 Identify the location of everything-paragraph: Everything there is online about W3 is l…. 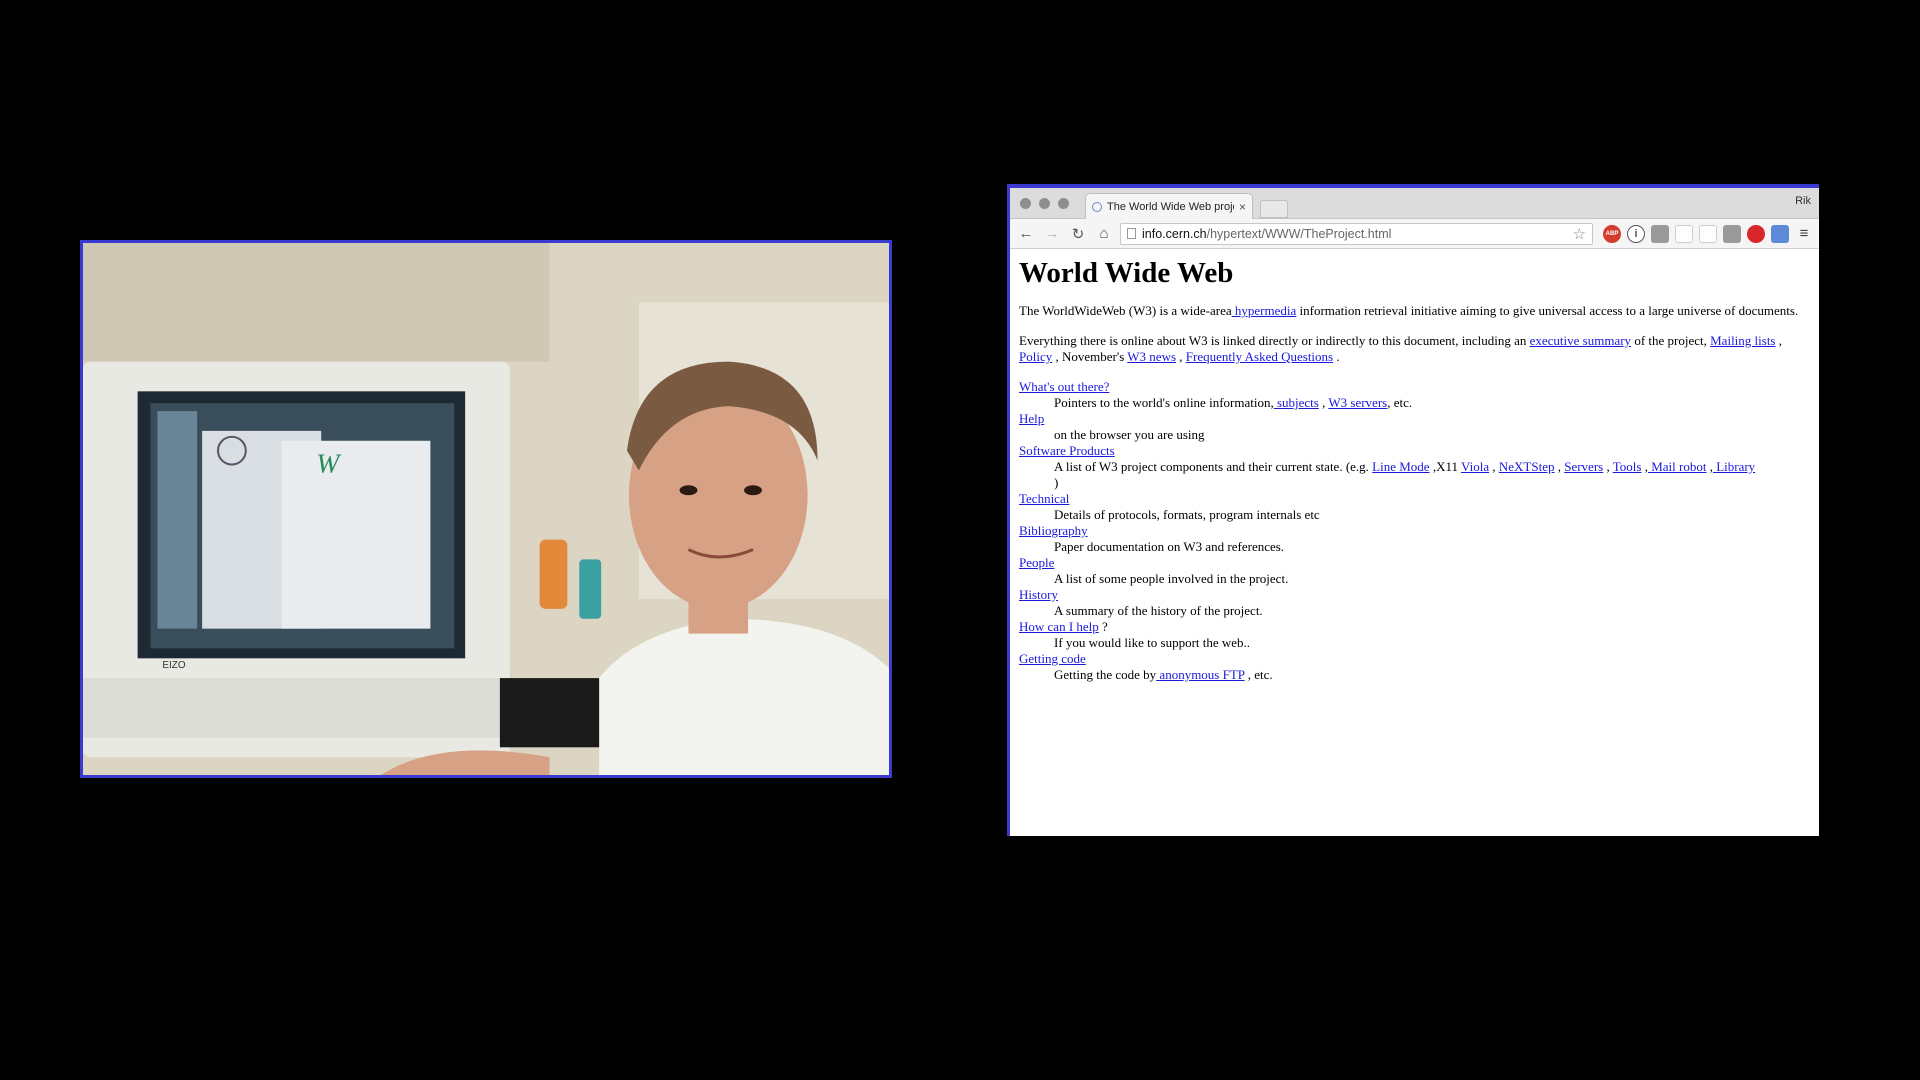
(1400, 348).